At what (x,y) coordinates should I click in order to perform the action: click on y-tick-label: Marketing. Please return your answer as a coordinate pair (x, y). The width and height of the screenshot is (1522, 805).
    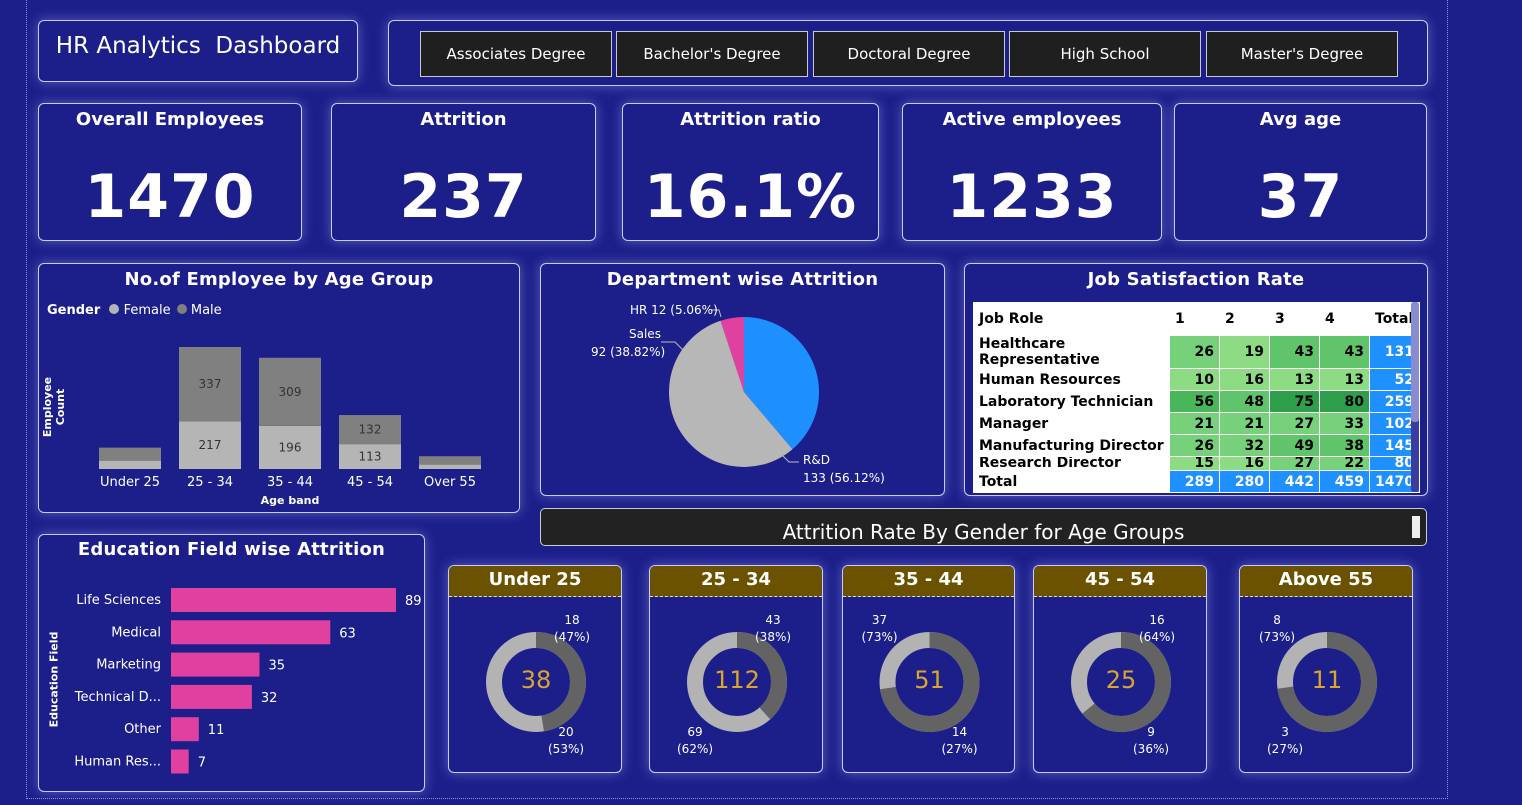
    Looking at the image, I should click on (128, 665).